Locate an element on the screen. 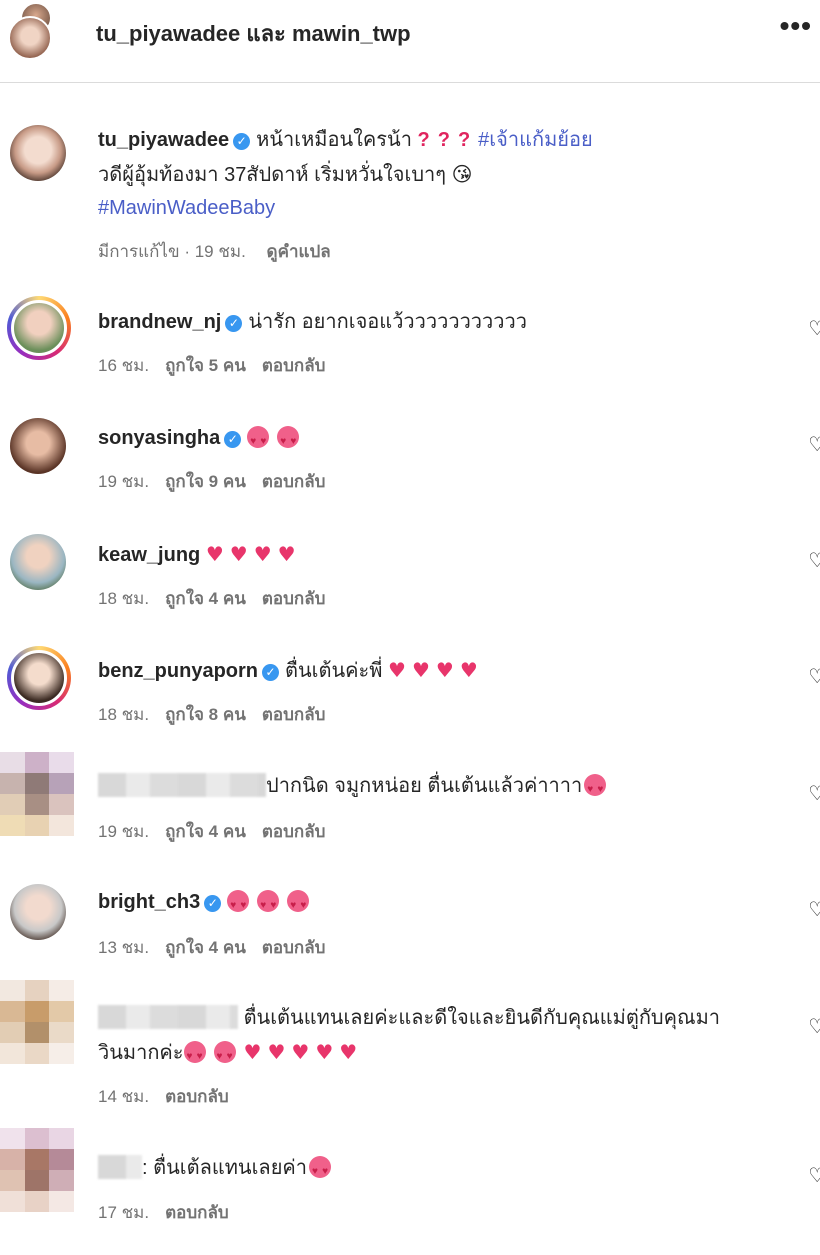 Image resolution: width=820 pixels, height=1255 pixels. comment-meta: 19 ชม. ถูกใจ 4 คน ตอบกลับ is located at coordinates (219, 831).